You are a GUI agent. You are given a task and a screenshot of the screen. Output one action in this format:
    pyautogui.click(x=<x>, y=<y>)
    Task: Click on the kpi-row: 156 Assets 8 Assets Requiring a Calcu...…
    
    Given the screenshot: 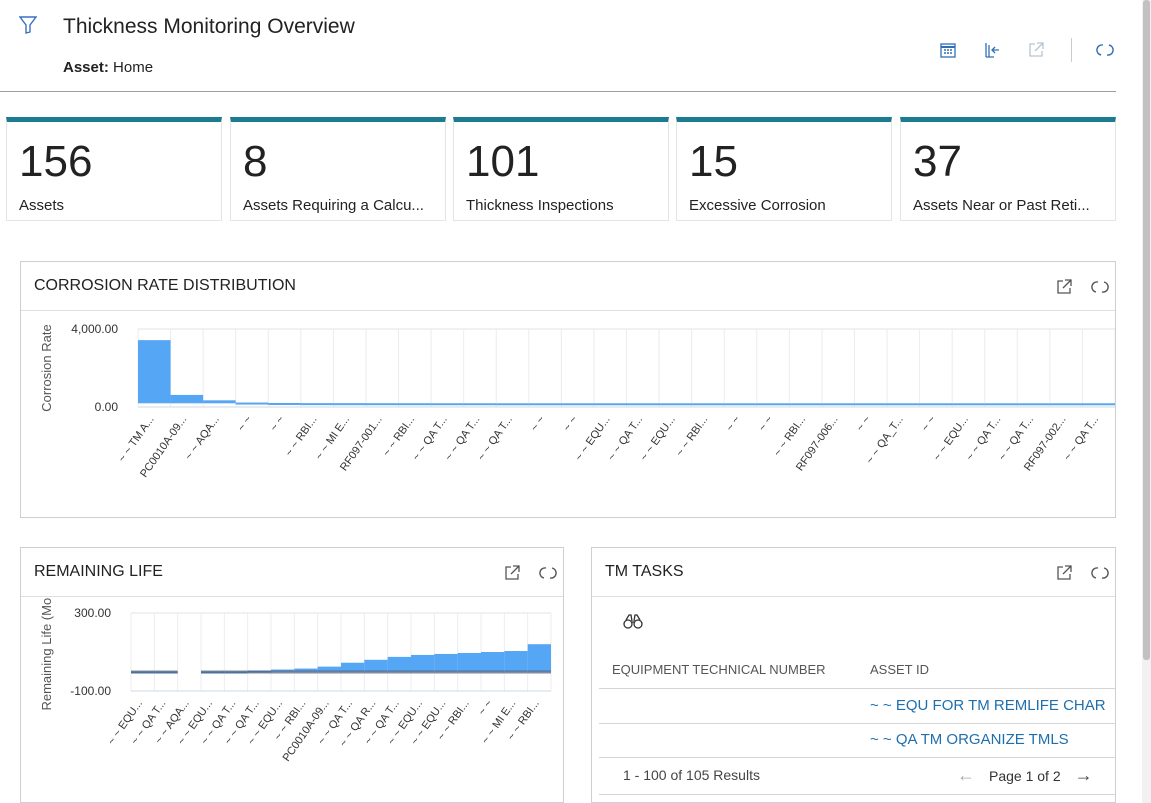 What is the action you would take?
    pyautogui.click(x=561, y=169)
    